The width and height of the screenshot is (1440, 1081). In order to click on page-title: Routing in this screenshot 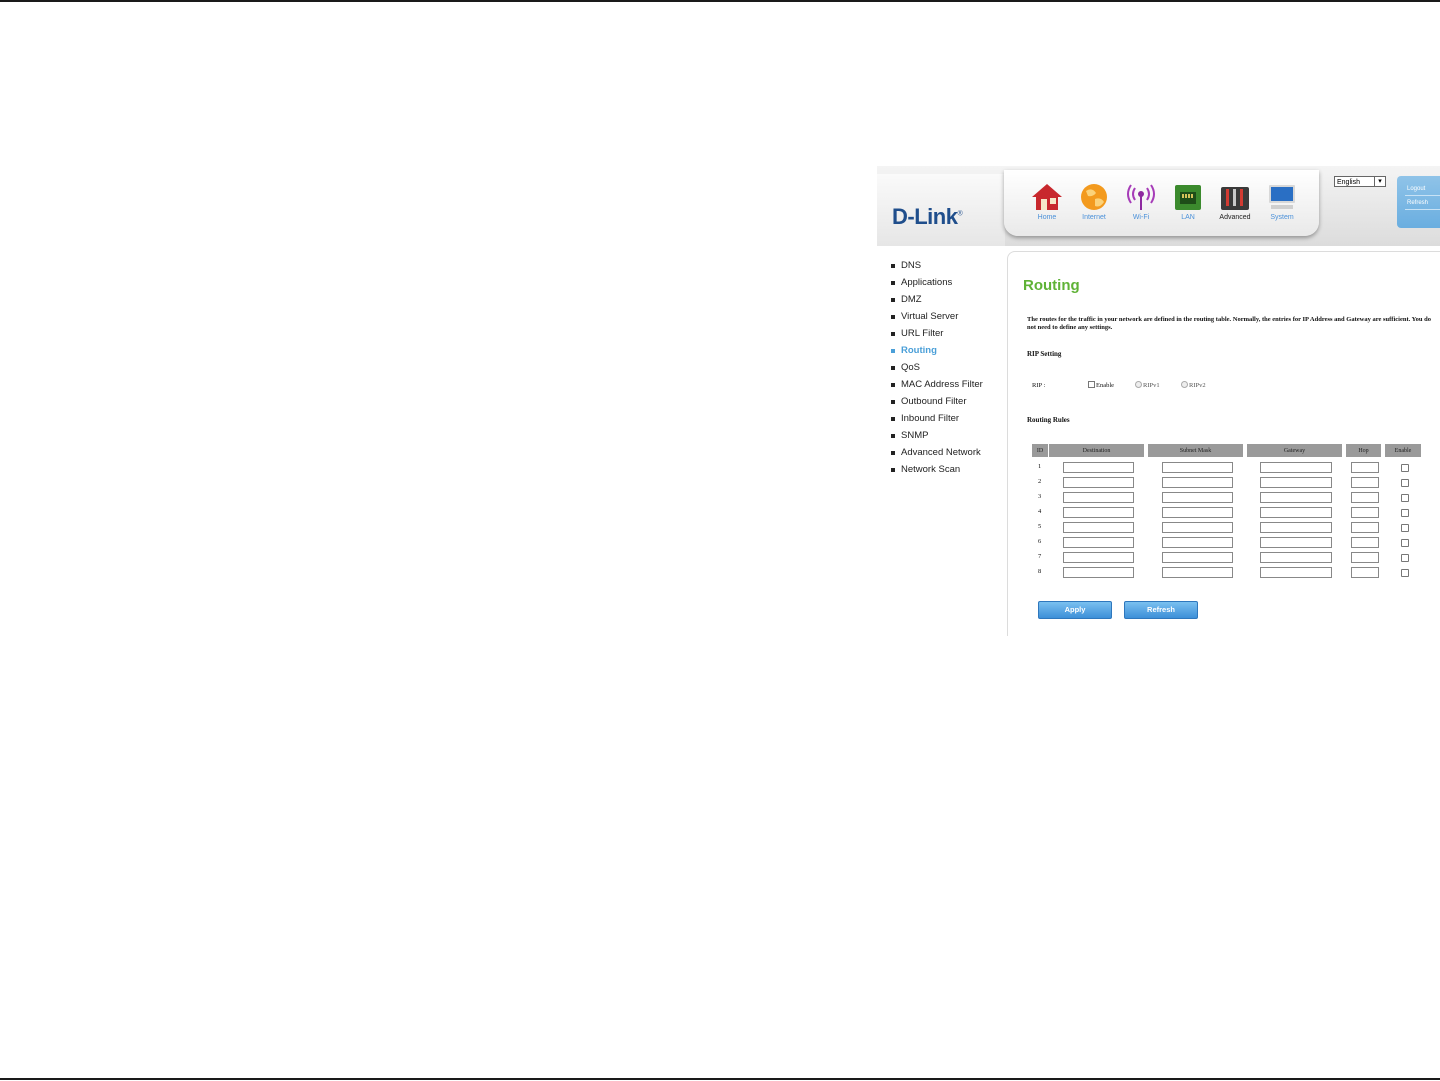, I will do `click(1051, 285)`.